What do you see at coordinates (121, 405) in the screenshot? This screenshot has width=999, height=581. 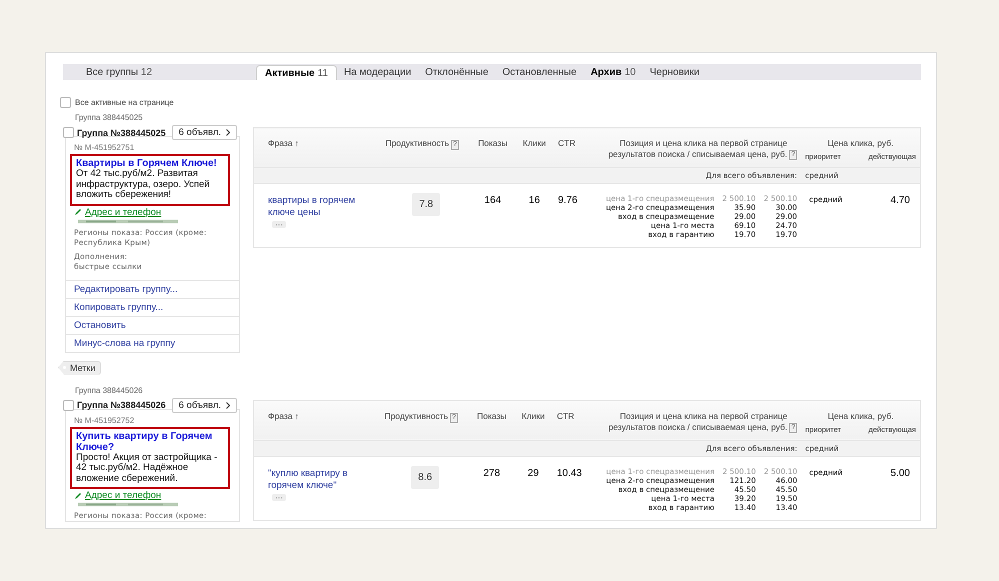 I see `group-name: Группа №388445026` at bounding box center [121, 405].